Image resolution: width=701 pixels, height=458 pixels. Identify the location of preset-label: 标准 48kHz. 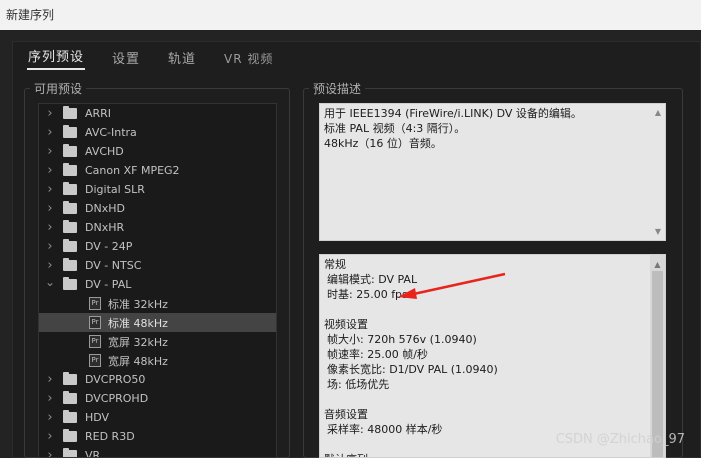
(138, 323).